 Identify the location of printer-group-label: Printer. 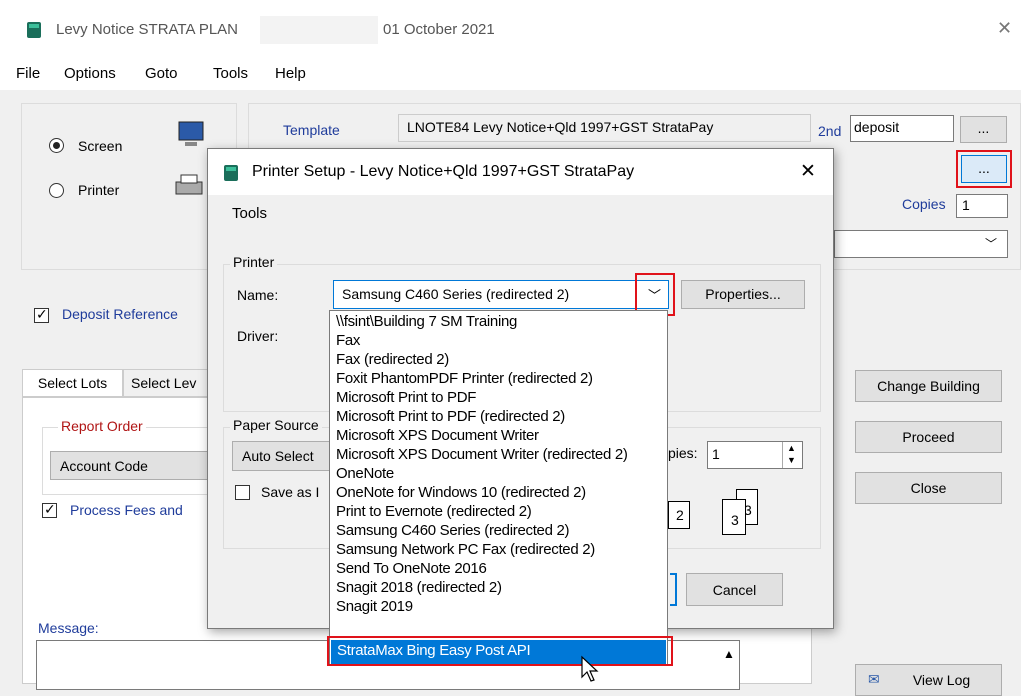
(254, 262).